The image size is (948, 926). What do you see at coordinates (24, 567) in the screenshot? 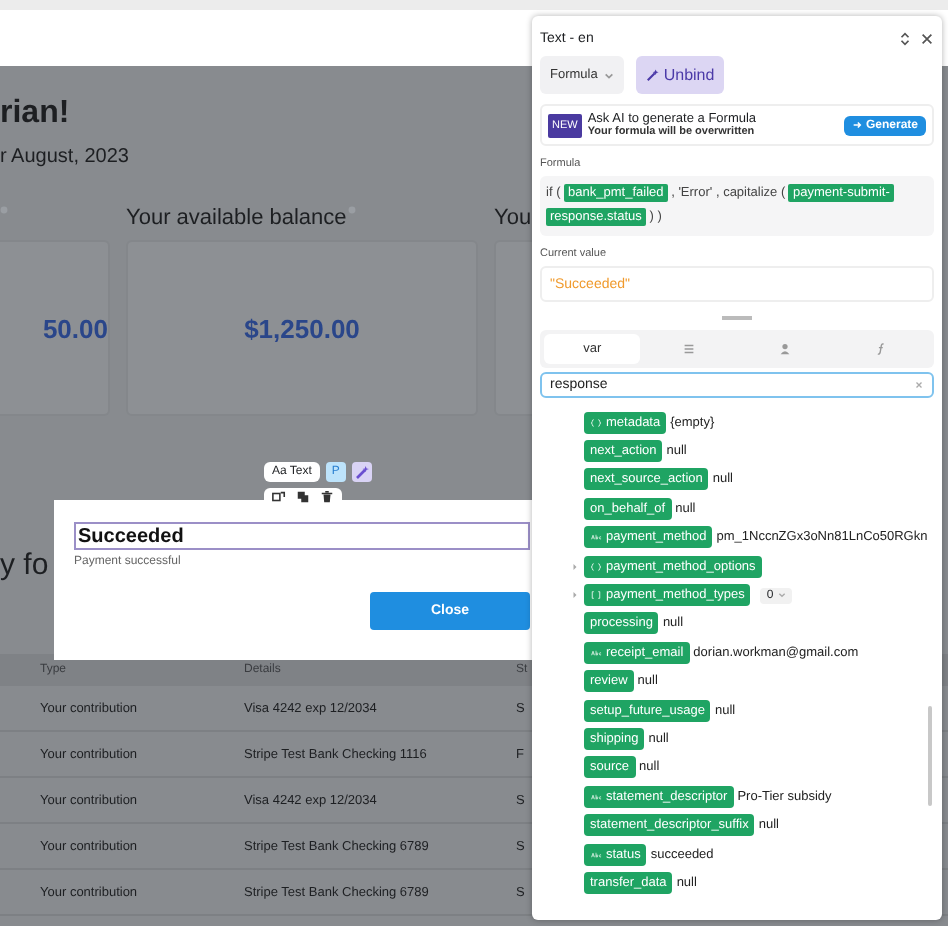
I see `section-heading: y fo` at bounding box center [24, 567].